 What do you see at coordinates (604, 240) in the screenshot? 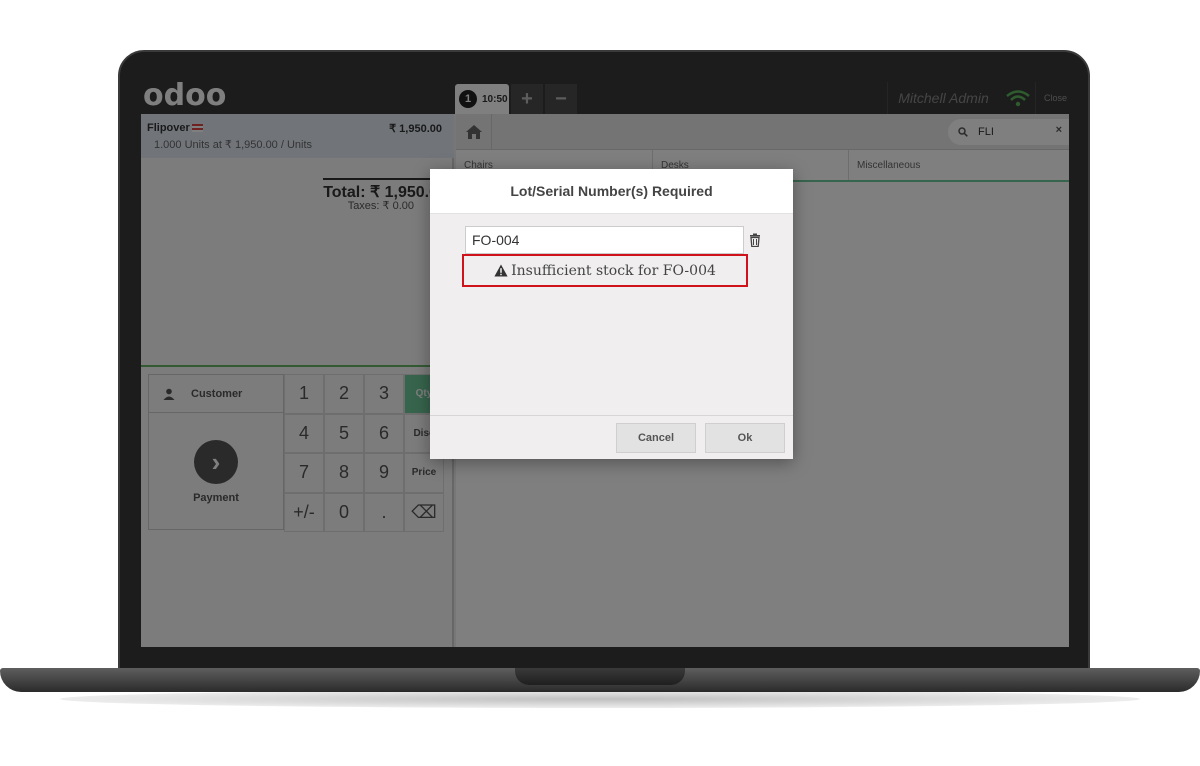
I see `lot-number-input` at bounding box center [604, 240].